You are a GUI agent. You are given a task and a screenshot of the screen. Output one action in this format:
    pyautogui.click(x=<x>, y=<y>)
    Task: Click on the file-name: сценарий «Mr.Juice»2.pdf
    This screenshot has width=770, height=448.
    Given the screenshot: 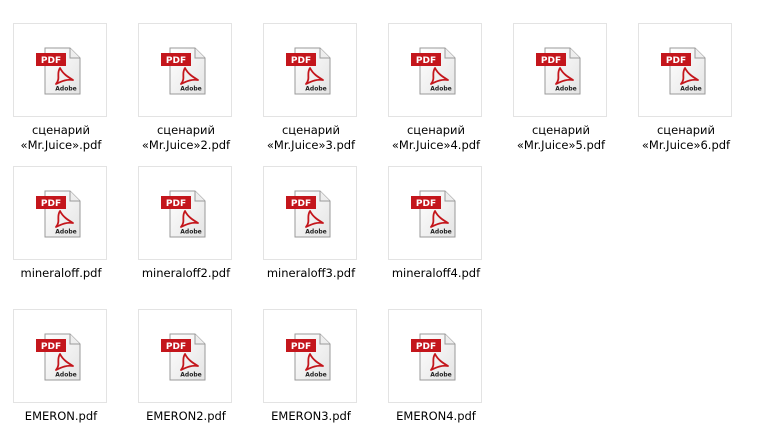 What is the action you would take?
    pyautogui.click(x=186, y=137)
    